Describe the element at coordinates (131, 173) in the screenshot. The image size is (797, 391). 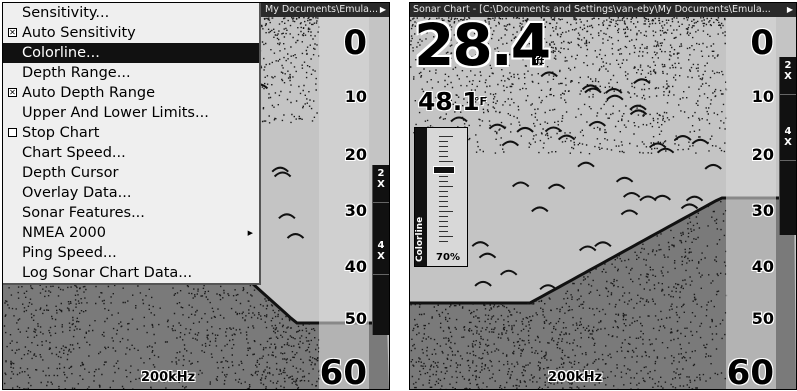
I see `menu-item: Depth Cursor` at that location.